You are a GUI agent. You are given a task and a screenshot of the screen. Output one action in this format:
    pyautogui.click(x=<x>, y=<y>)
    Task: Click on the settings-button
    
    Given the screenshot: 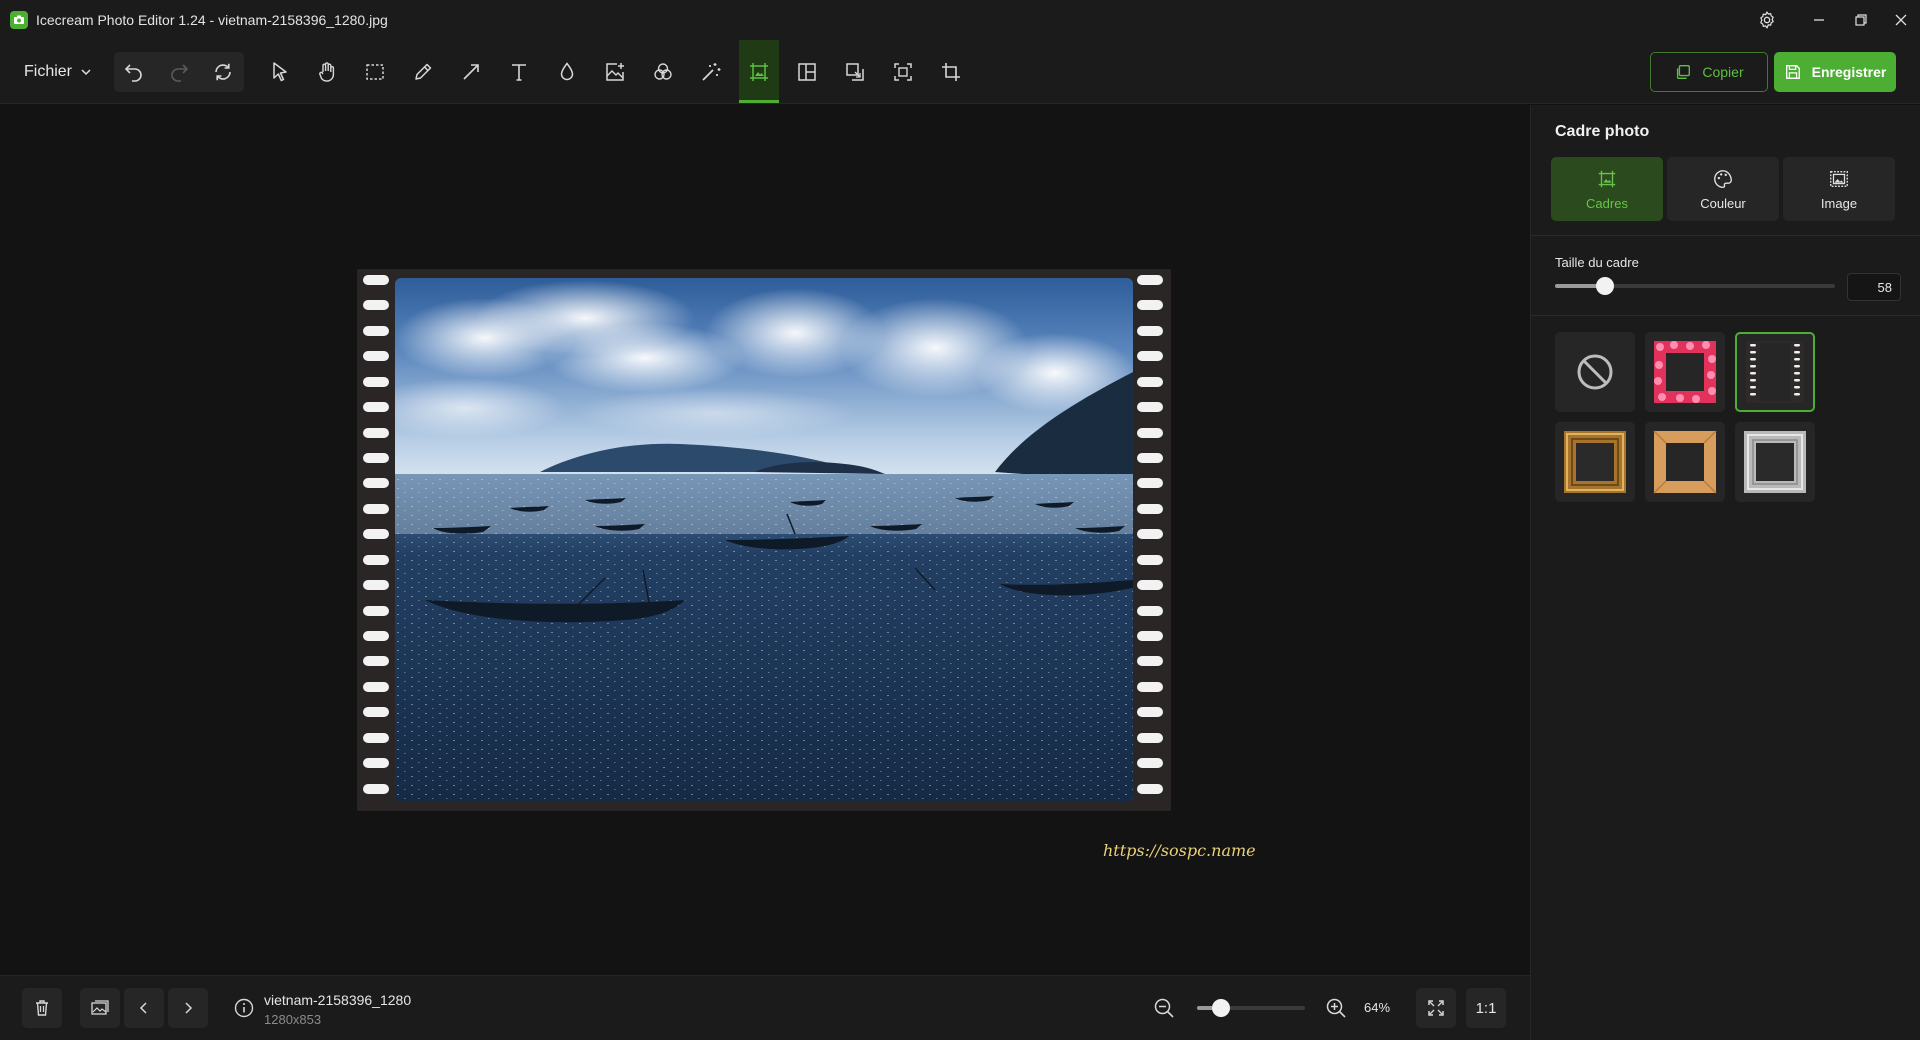 What is the action you would take?
    pyautogui.click(x=1767, y=20)
    